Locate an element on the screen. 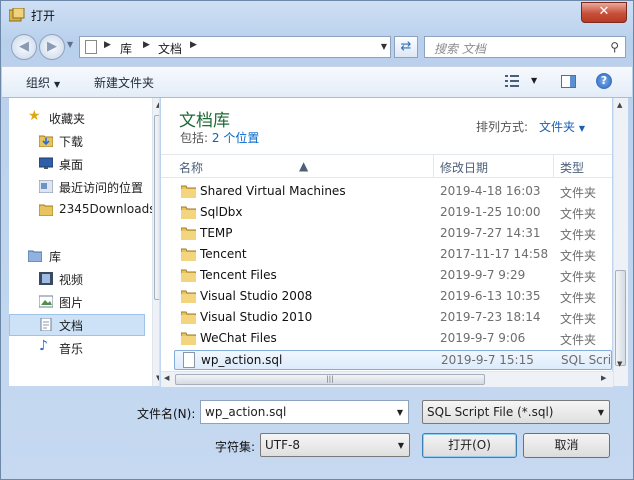  file-name: Visual Studio 2010 is located at coordinates (256, 317).